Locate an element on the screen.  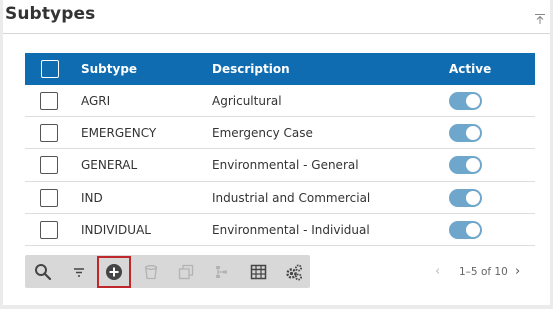
search-icon is located at coordinates (43, 272).